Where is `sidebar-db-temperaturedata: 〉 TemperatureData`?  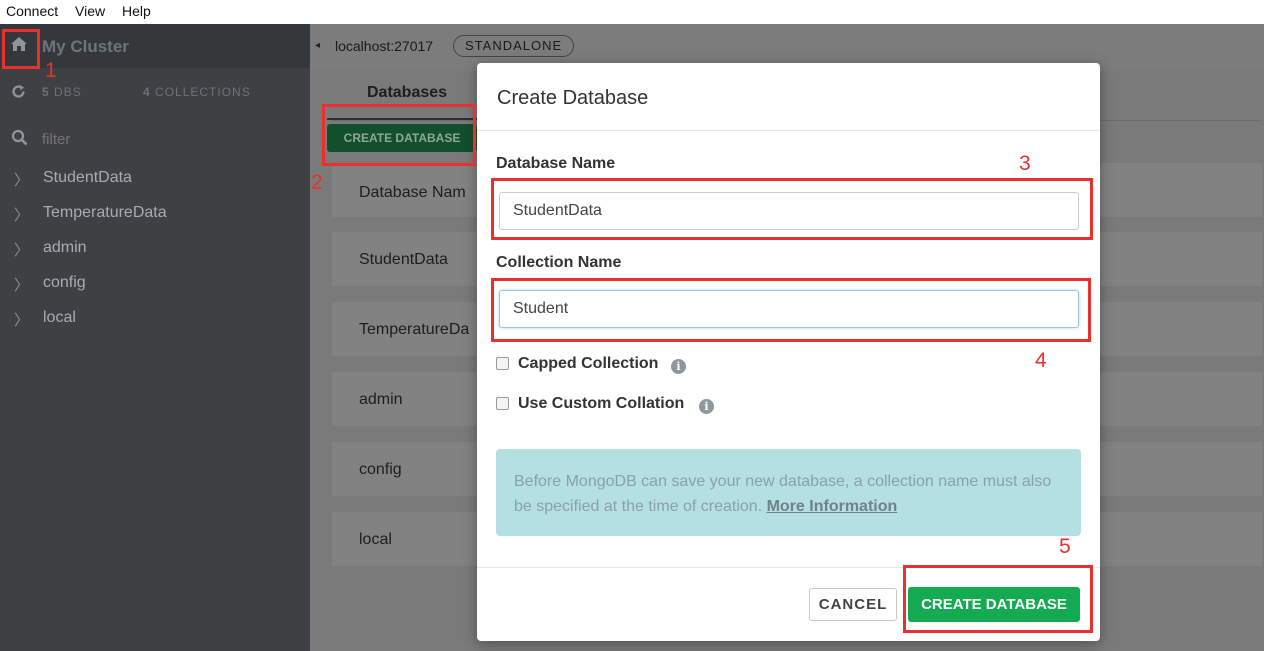
sidebar-db-temperaturedata: 〉 TemperatureData is located at coordinates (155, 215).